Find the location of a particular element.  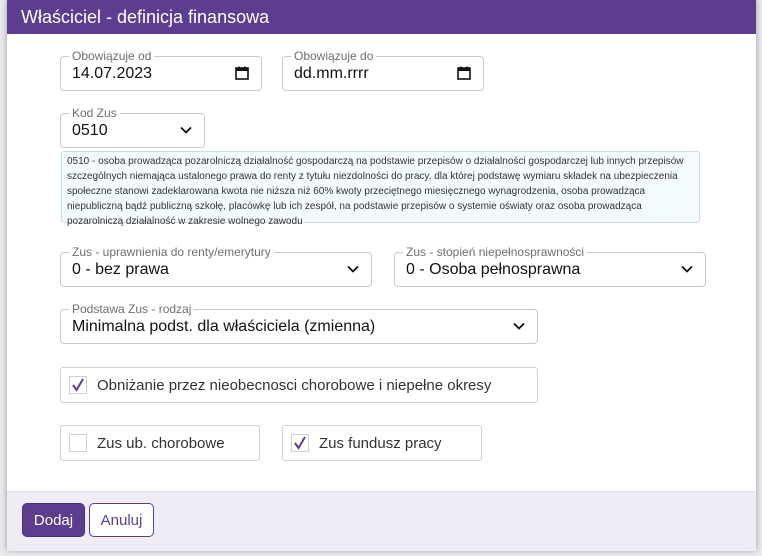

sickness-checkbox-row: Zus ub. chorobowe is located at coordinates (160, 443).